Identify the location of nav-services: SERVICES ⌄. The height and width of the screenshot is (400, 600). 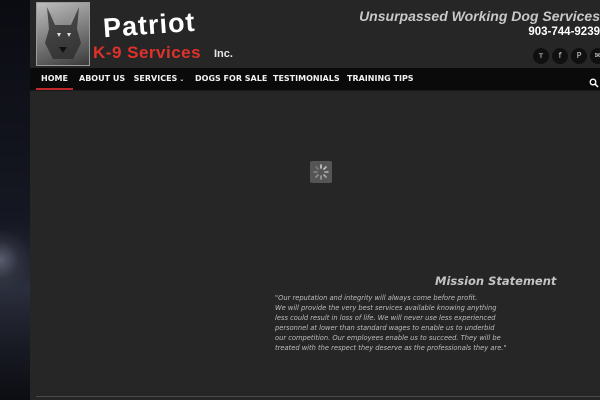
(159, 79).